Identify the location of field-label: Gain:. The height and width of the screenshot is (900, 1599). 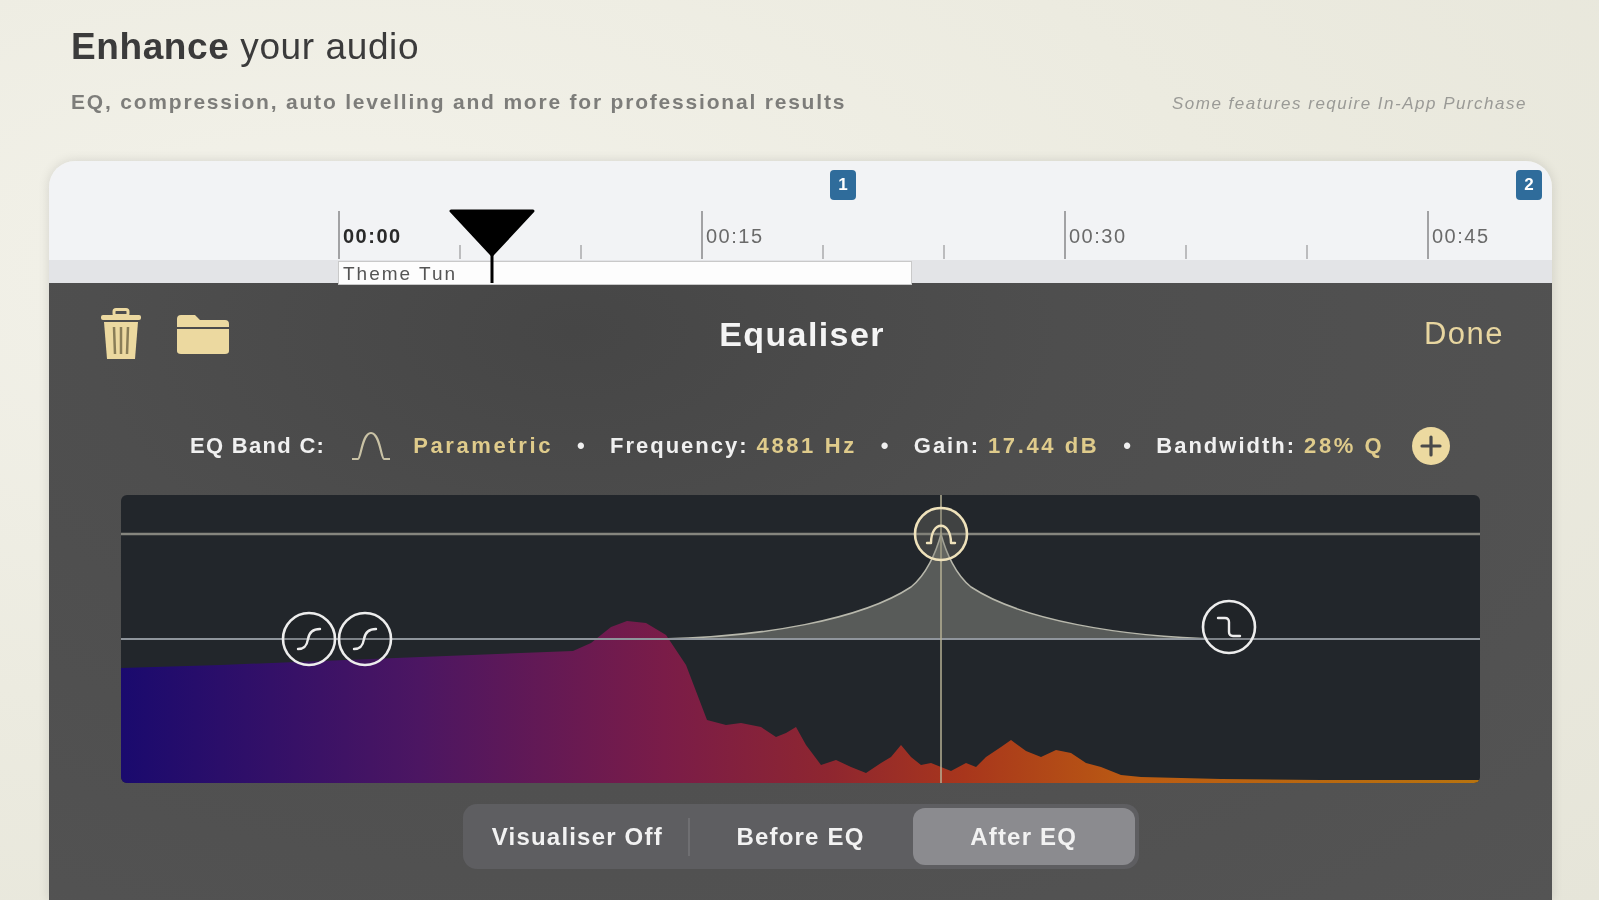
(946, 446).